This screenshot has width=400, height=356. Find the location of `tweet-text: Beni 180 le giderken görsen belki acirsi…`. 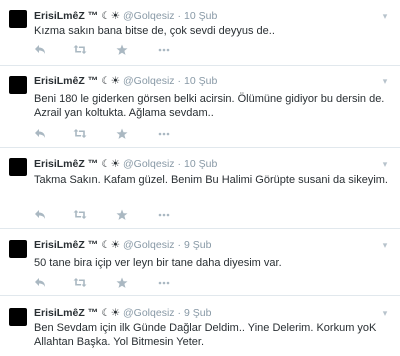

tweet-text: Beni 180 le giderken görsen belki acirsi… is located at coordinates (209, 106).